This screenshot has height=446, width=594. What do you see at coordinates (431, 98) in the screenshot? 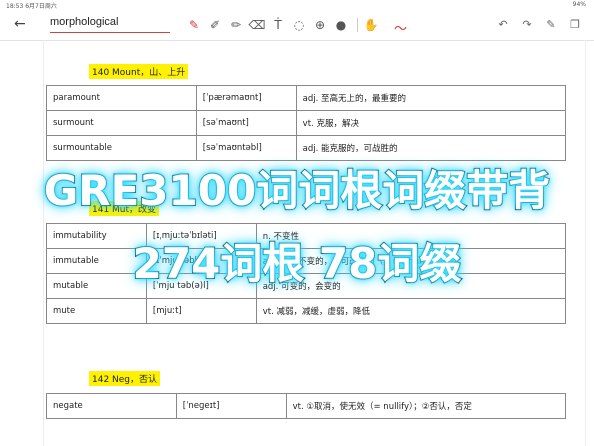
I see `definition-cell: adj. 至高无上的，最重要的` at bounding box center [431, 98].